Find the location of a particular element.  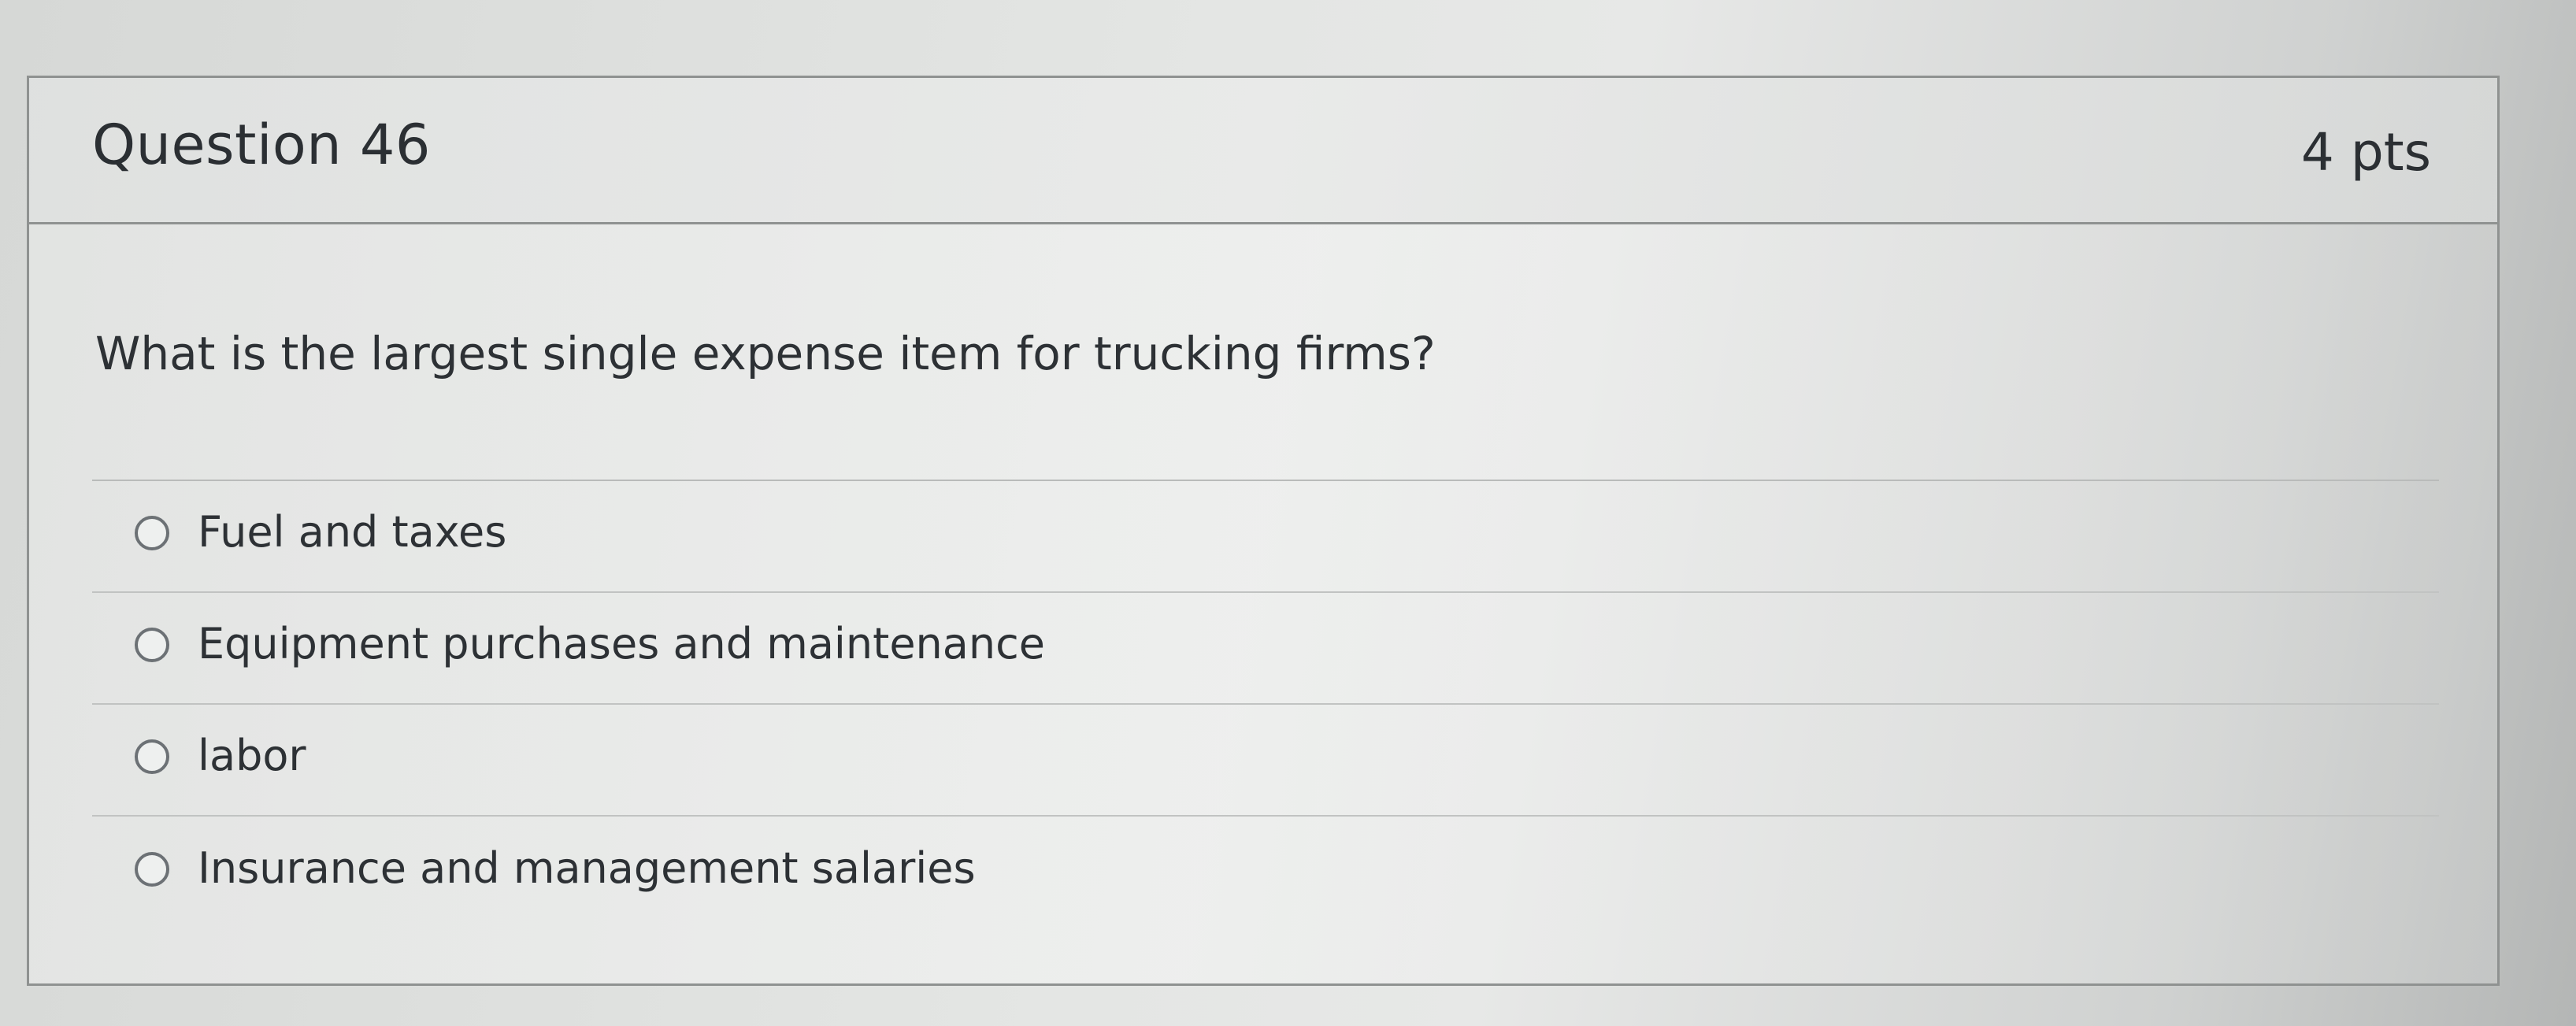

answer-option-equipment: Equipment purchases and maintenance is located at coordinates (1265, 649).